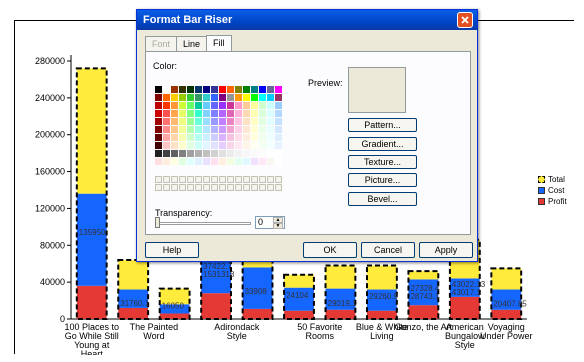 This screenshot has width=584, height=362. Describe the element at coordinates (219, 43) in the screenshot. I see `tab-fill: Fill` at that location.